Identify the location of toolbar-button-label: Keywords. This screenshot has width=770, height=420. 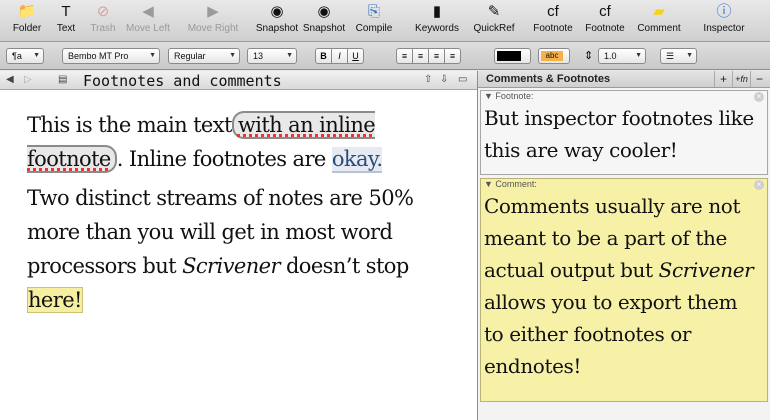
(437, 28).